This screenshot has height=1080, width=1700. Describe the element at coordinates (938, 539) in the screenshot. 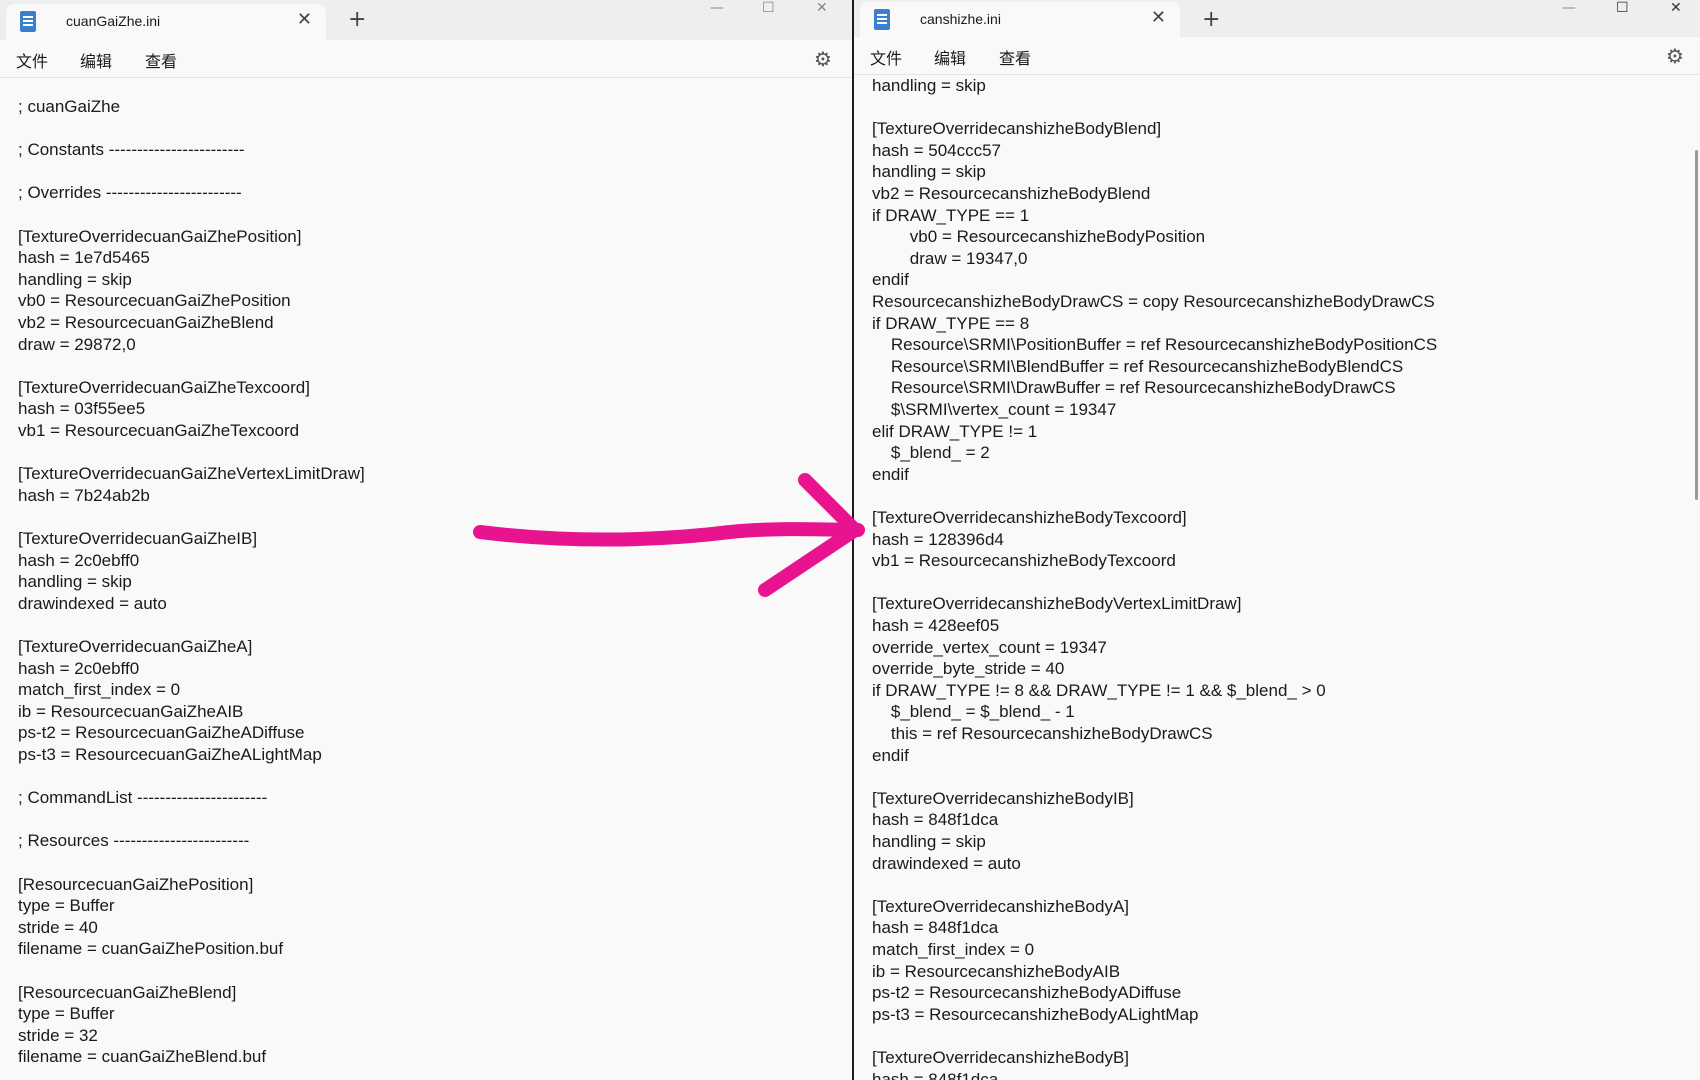

I see `text-line: hash = 128396d4` at that location.